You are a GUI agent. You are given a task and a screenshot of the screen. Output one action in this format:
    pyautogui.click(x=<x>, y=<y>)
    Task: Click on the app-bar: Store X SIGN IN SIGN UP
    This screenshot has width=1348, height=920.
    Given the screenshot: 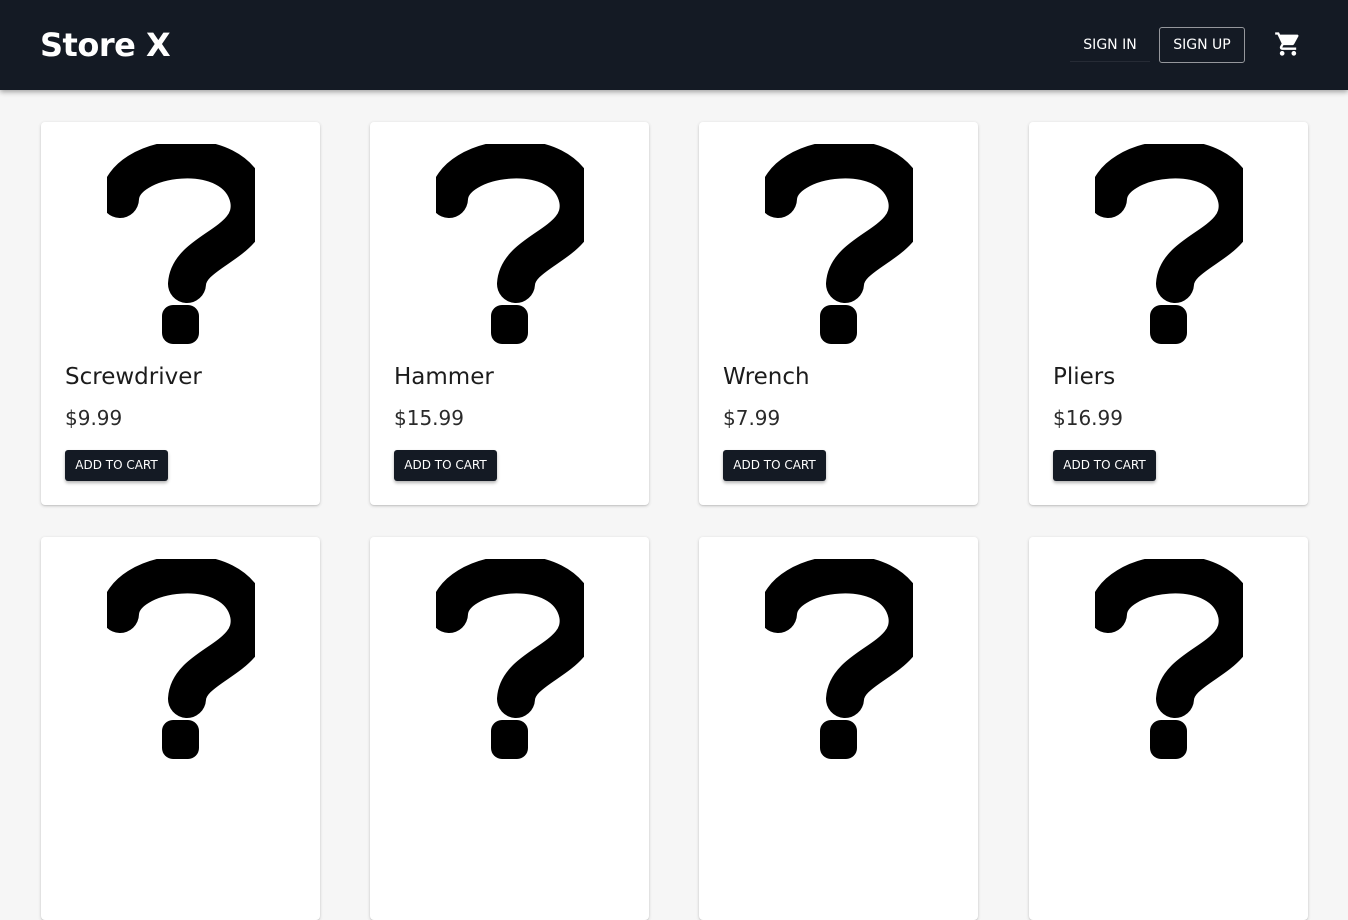 What is the action you would take?
    pyautogui.click(x=674, y=45)
    